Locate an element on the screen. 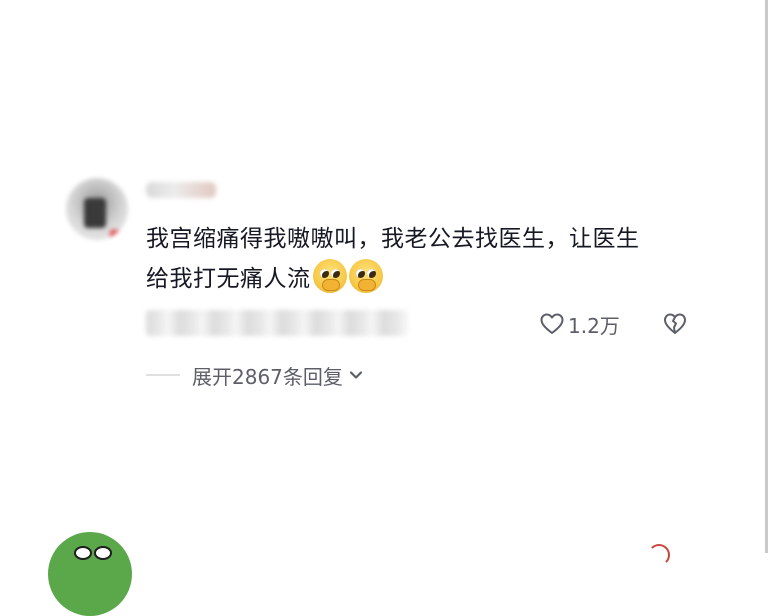 Image resolution: width=768 pixels, height=616 pixels. expand-divider is located at coordinates (163, 375).